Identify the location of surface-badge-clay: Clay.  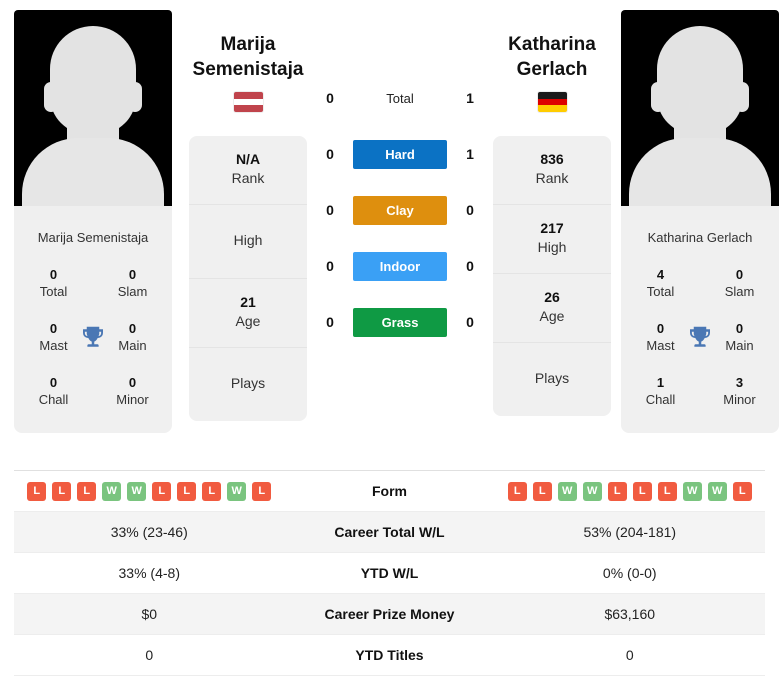
(400, 210).